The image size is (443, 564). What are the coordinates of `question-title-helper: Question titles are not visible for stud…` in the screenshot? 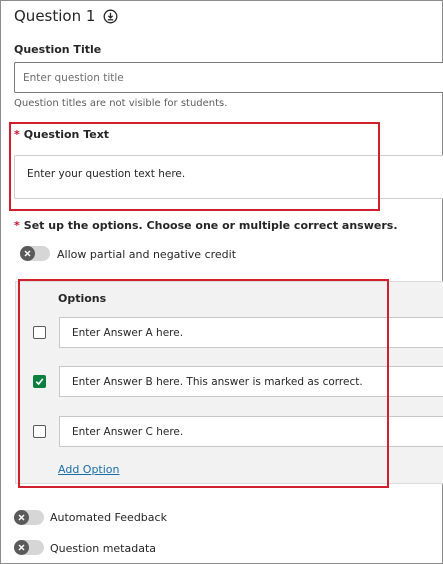 It's located at (121, 103).